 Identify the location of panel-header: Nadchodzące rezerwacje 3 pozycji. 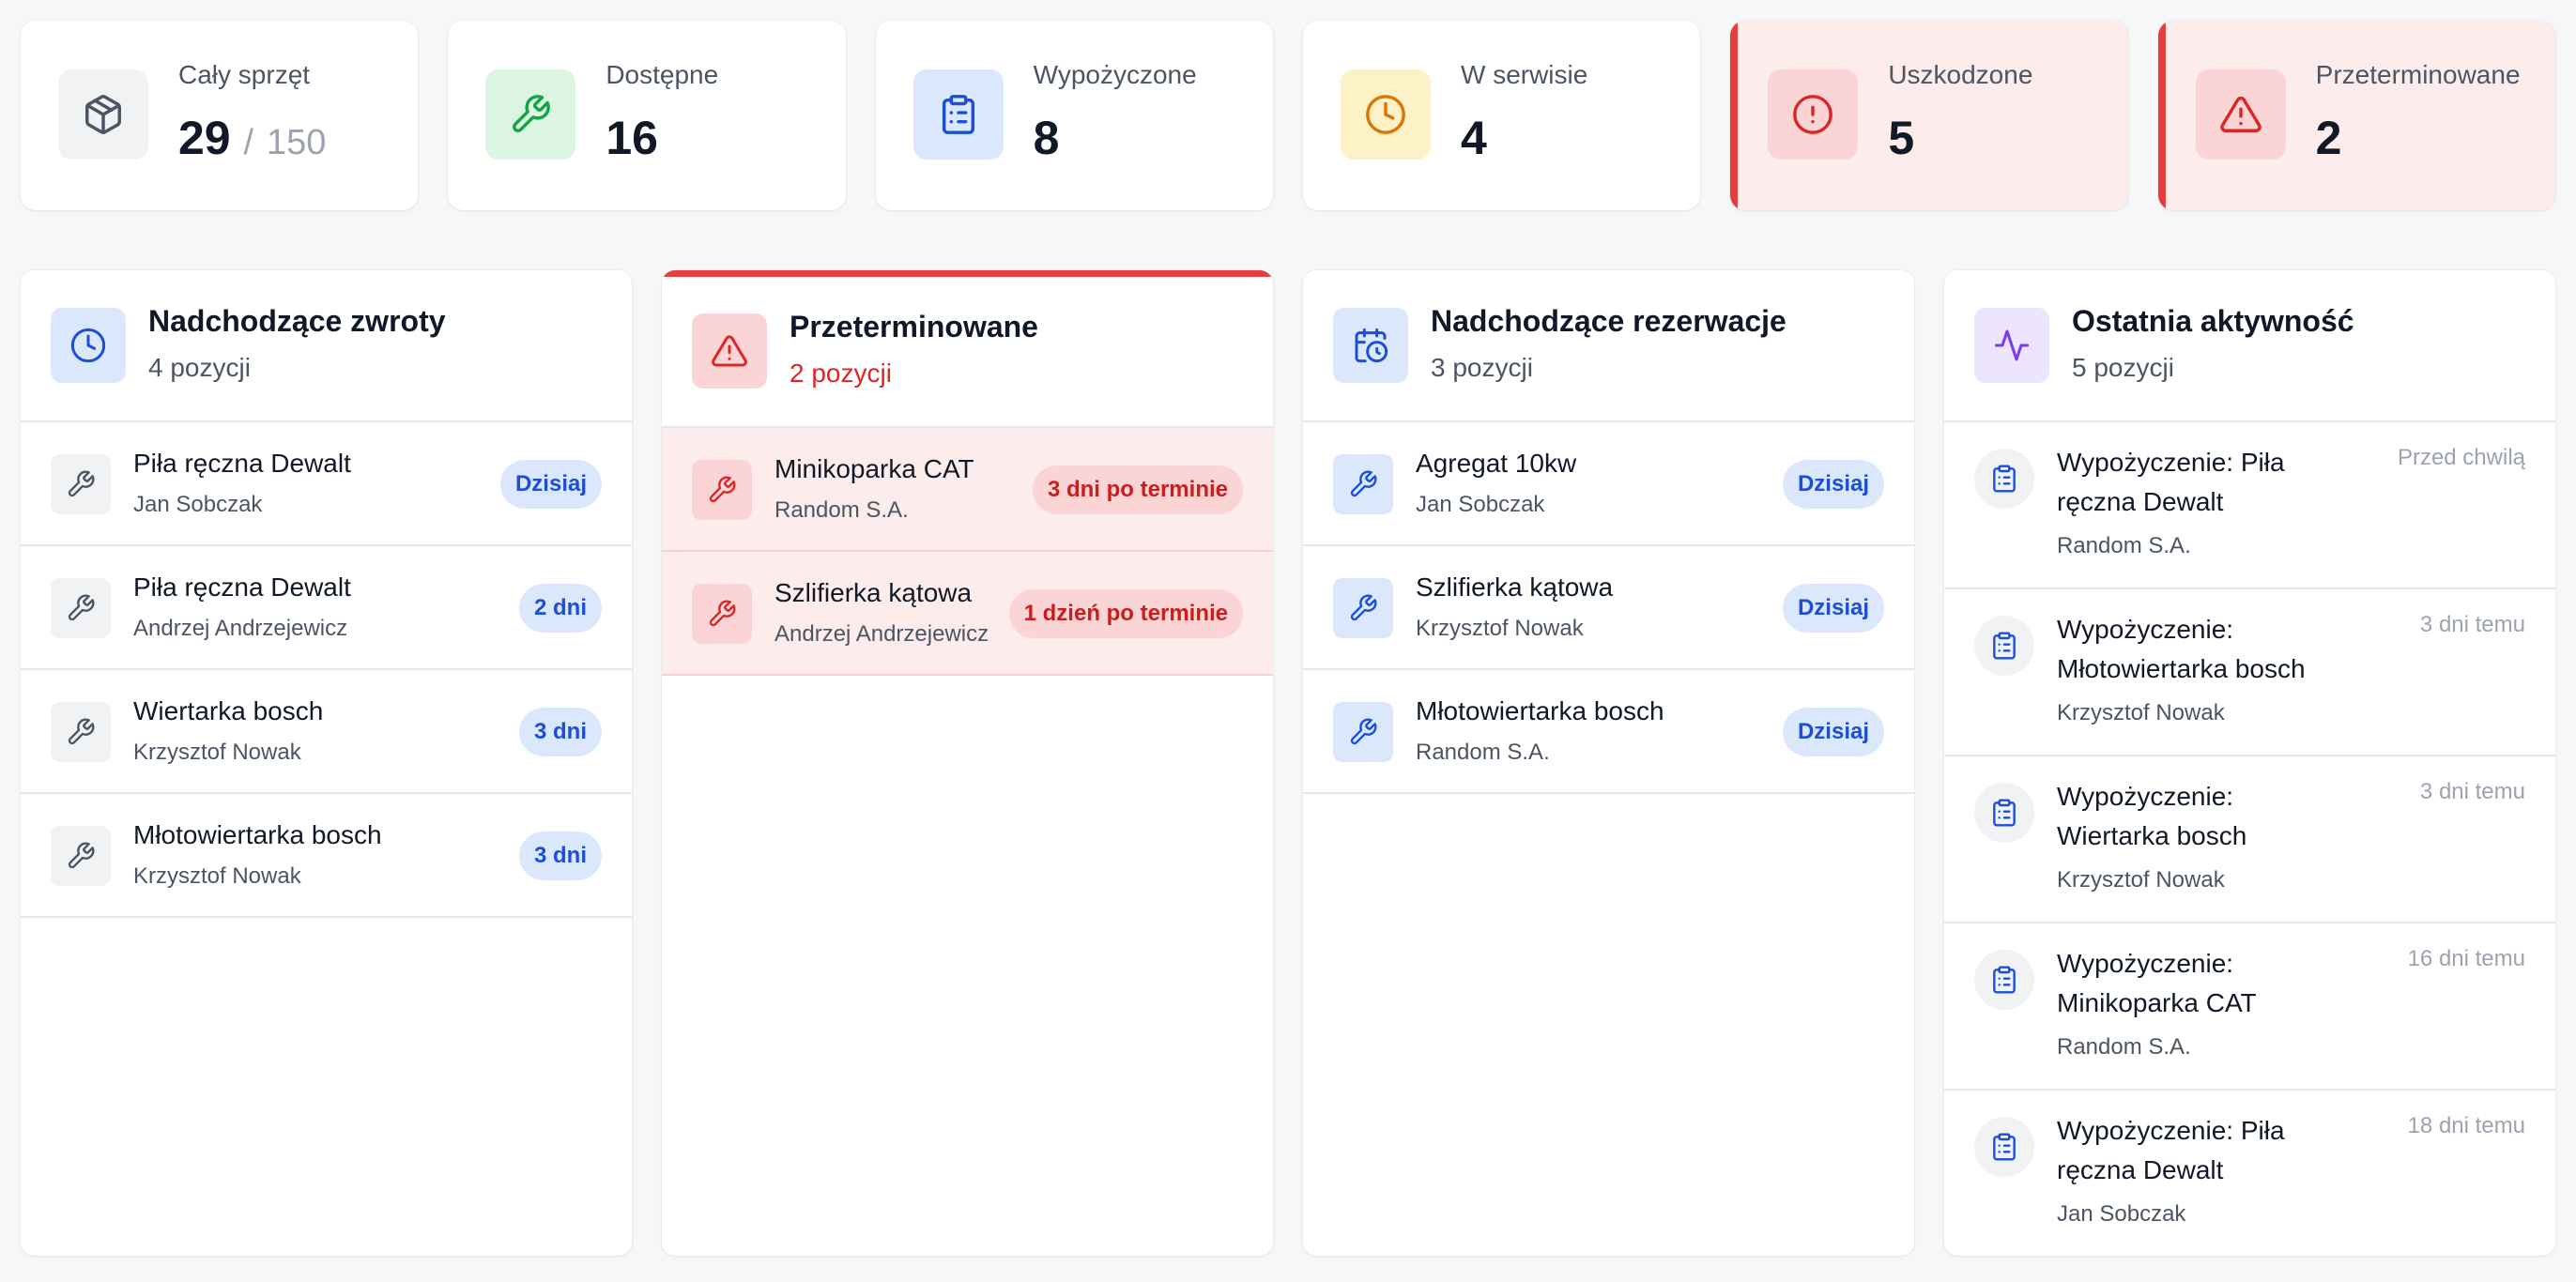
(1608, 346).